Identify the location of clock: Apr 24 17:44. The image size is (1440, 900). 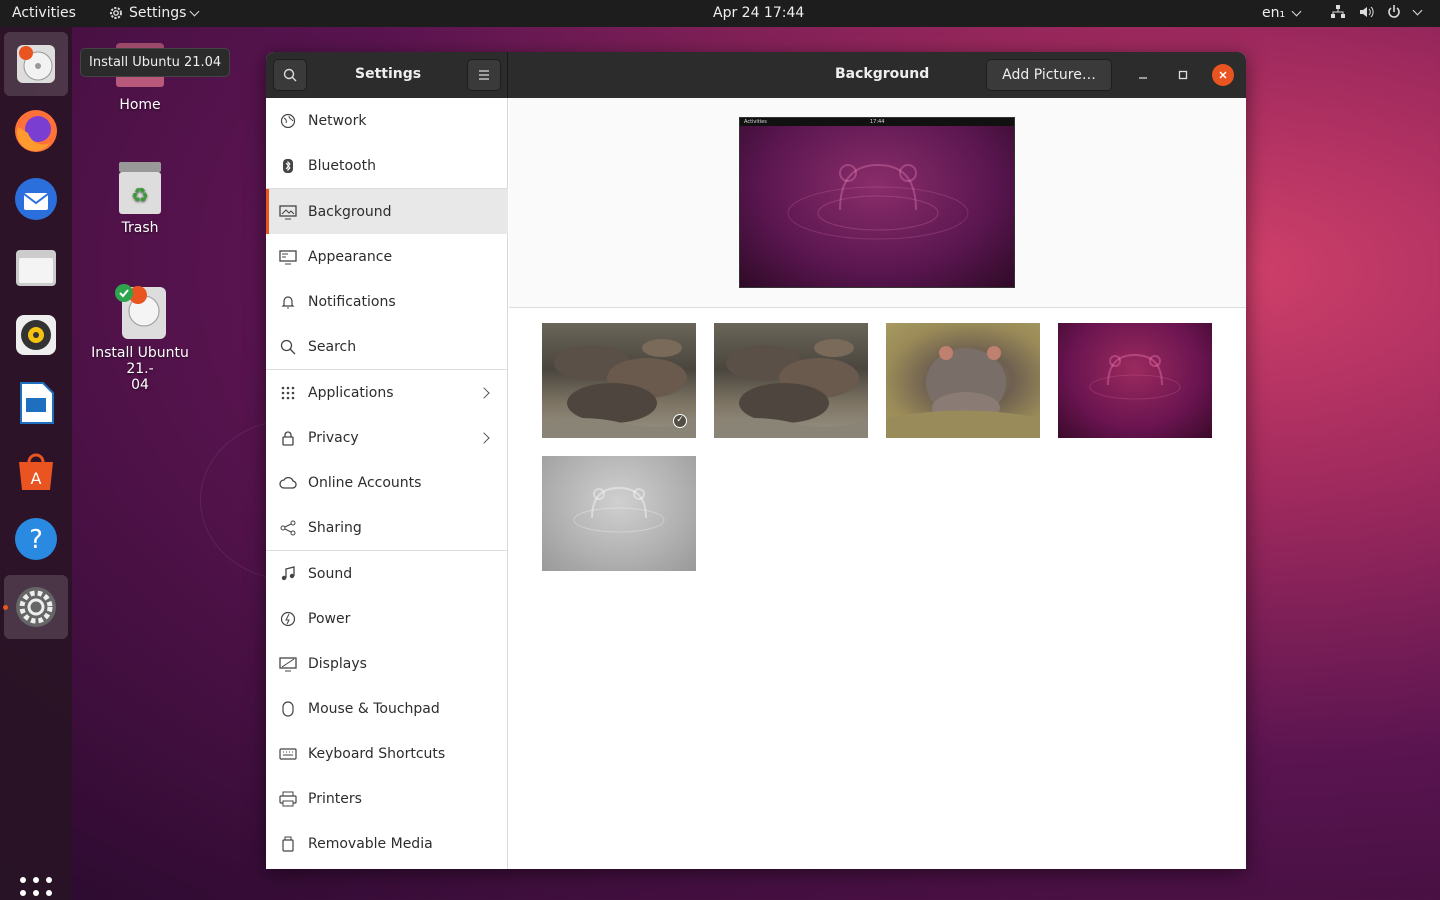
(758, 13).